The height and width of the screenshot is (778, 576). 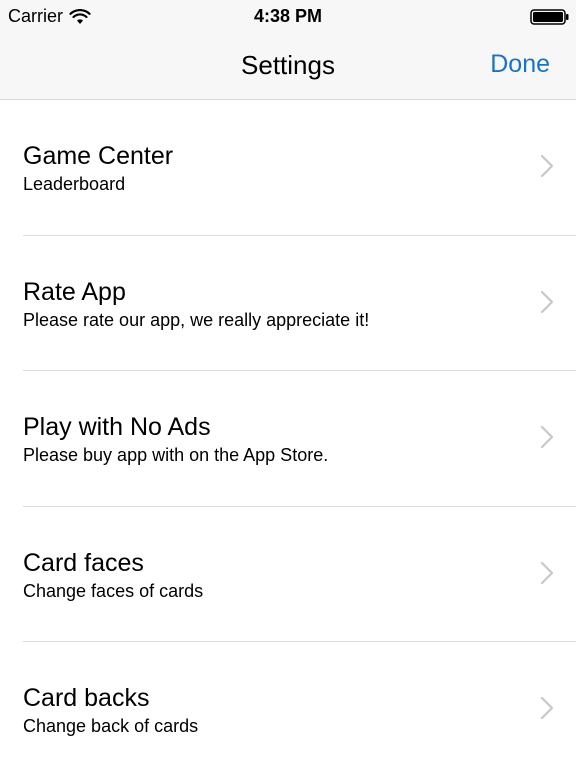 What do you see at coordinates (549, 17) in the screenshot?
I see `battery-full-icon` at bounding box center [549, 17].